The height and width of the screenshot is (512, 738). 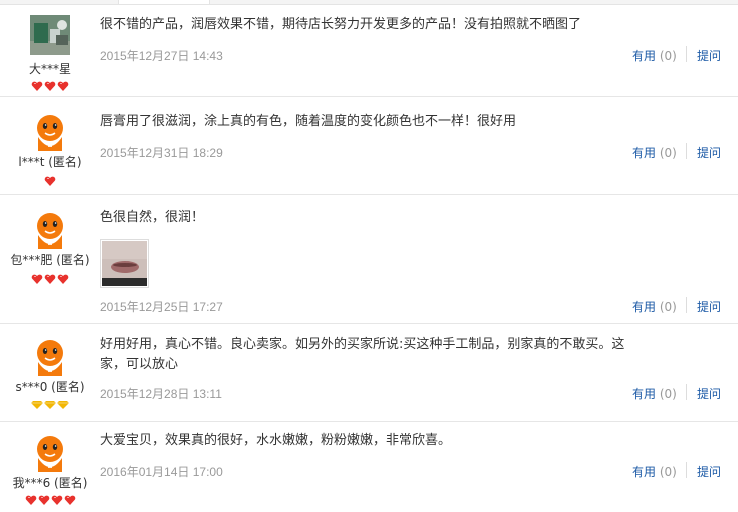 I want to click on reviewer-name: 包***肥 (匿名), so click(x=50, y=260).